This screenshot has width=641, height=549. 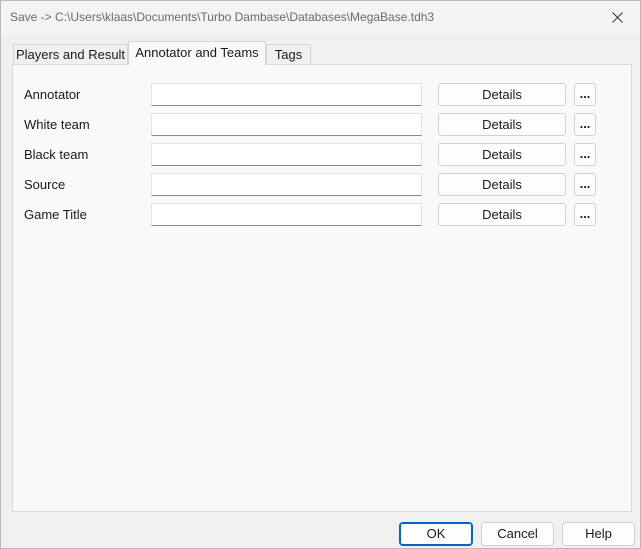 What do you see at coordinates (55, 214) in the screenshot?
I see `game-title-label: Game Title` at bounding box center [55, 214].